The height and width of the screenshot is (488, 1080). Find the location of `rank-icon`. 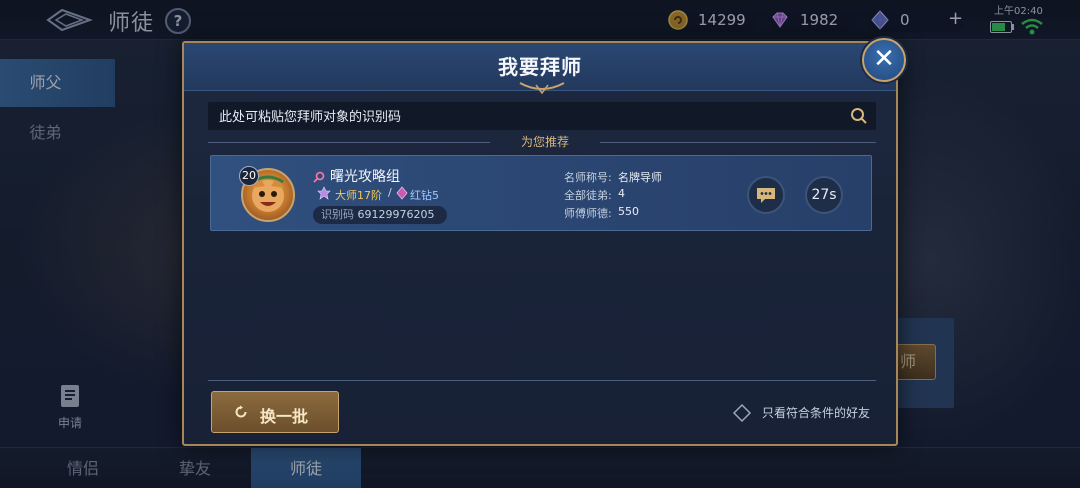

rank-icon is located at coordinates (324, 193).